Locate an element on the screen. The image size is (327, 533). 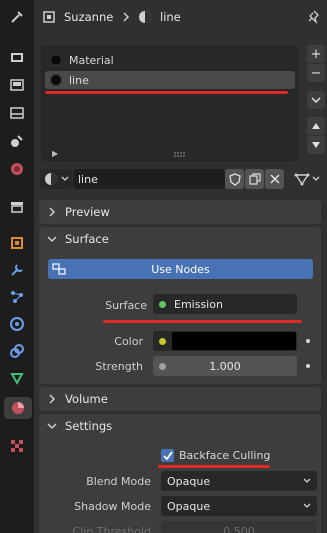
strength-field: 1.000 is located at coordinates (225, 366).